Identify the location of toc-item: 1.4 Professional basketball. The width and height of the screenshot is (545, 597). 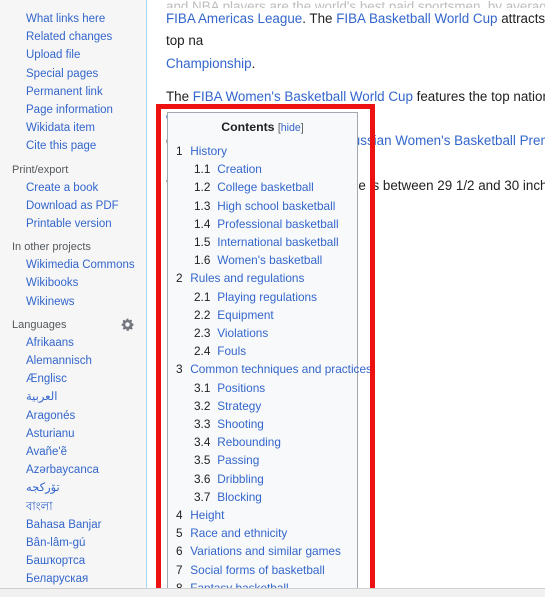
(262, 224).